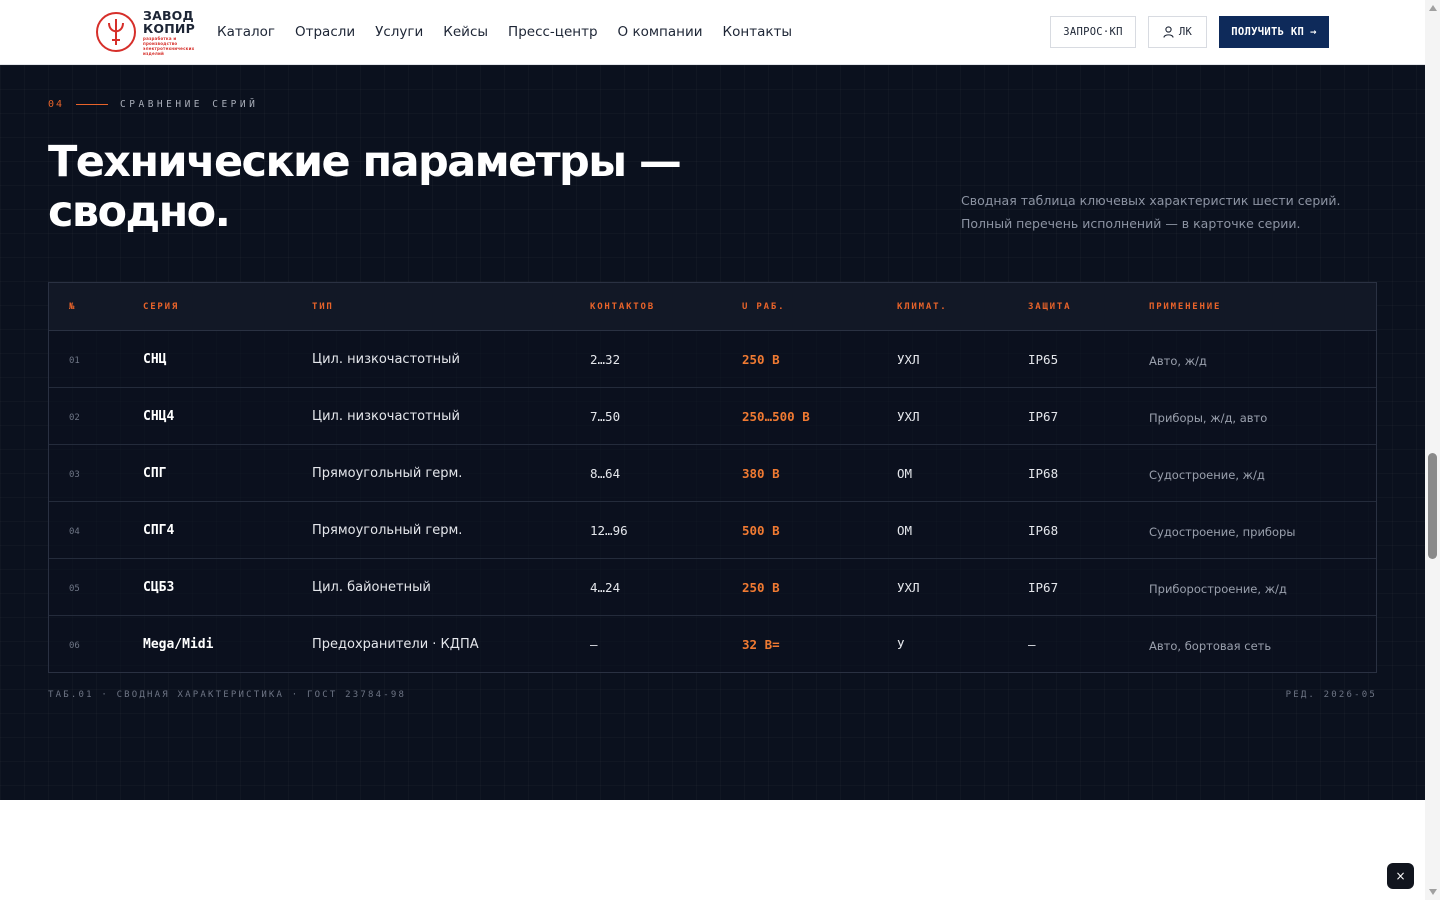 This screenshot has width=1440, height=900. I want to click on row-contacts: —, so click(594, 644).